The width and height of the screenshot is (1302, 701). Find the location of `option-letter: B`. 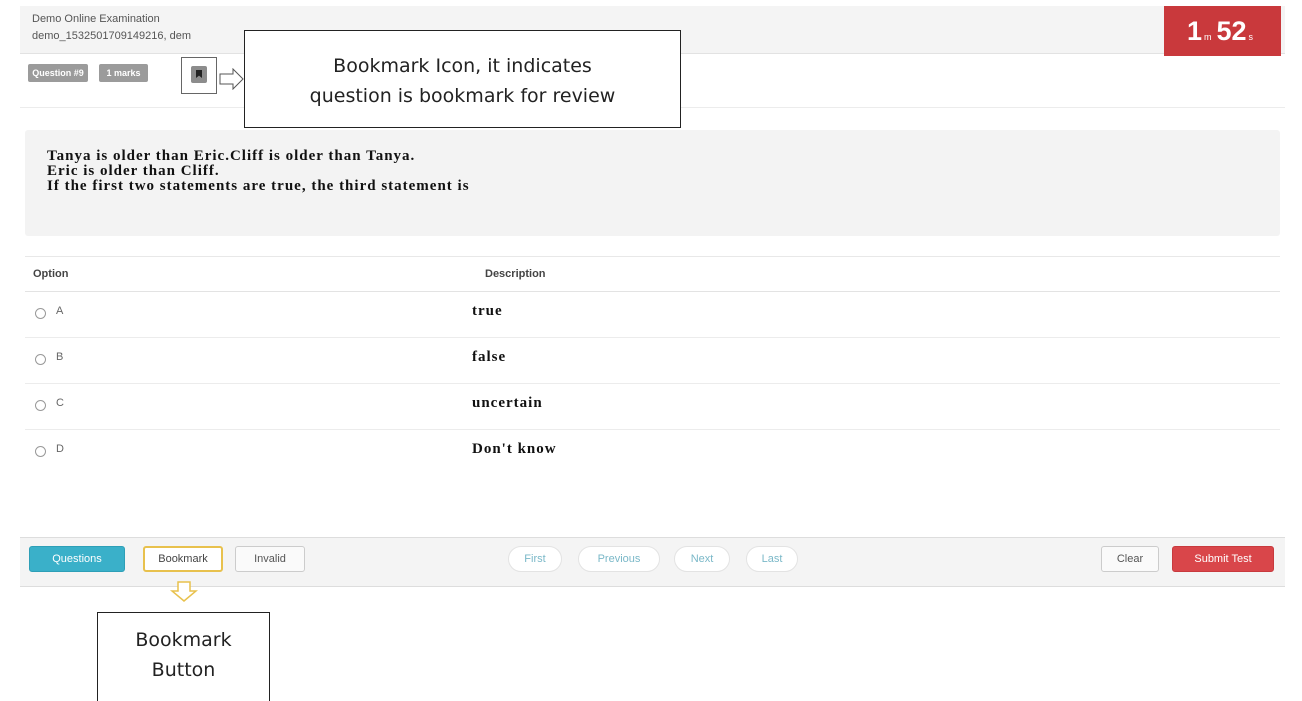

option-letter: B is located at coordinates (60, 357).